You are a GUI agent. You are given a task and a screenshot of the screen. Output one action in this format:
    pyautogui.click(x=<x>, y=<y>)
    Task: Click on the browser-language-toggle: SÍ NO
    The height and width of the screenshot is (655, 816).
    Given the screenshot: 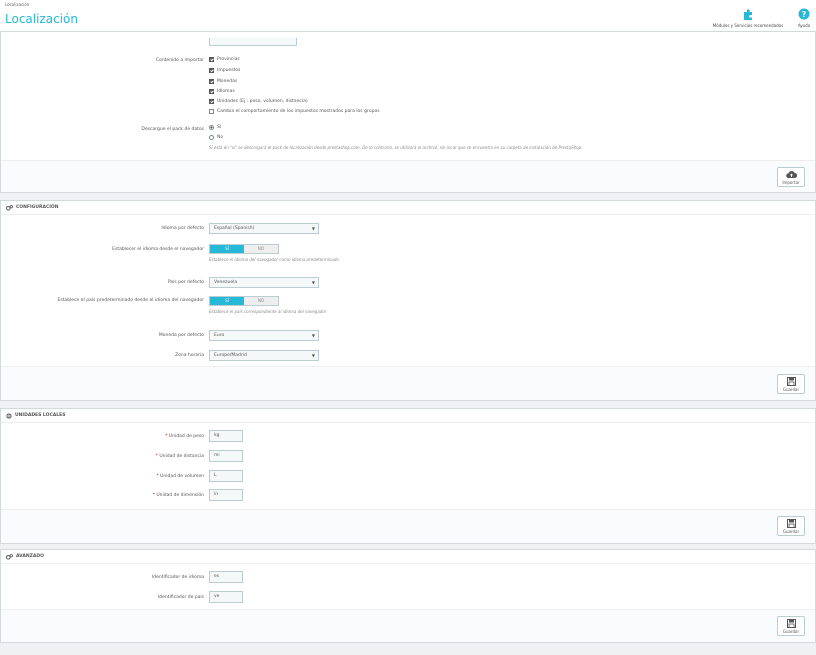 What is the action you would take?
    pyautogui.click(x=244, y=249)
    